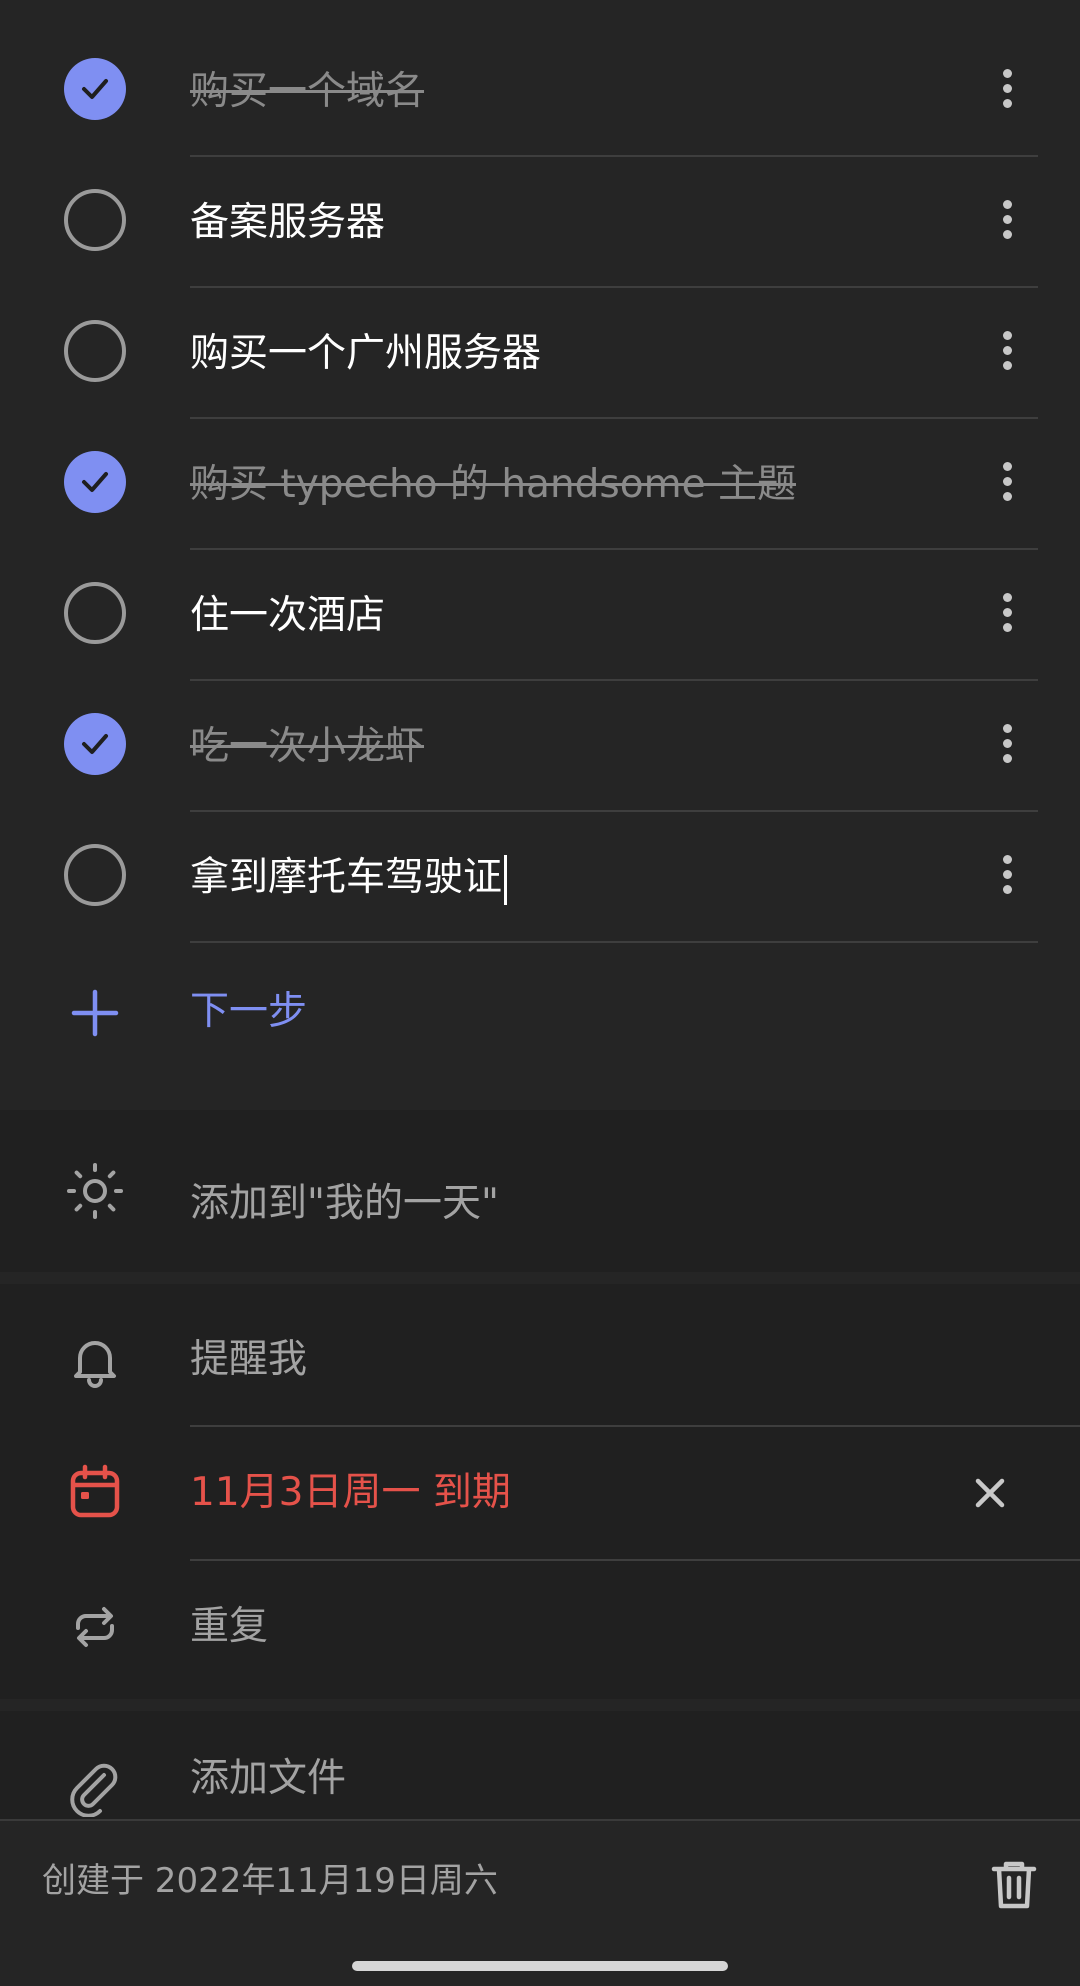 Image resolution: width=1080 pixels, height=1986 pixels. Describe the element at coordinates (344, 1203) in the screenshot. I see `add-to-my-day-label: 添加到"我的一天"` at that location.